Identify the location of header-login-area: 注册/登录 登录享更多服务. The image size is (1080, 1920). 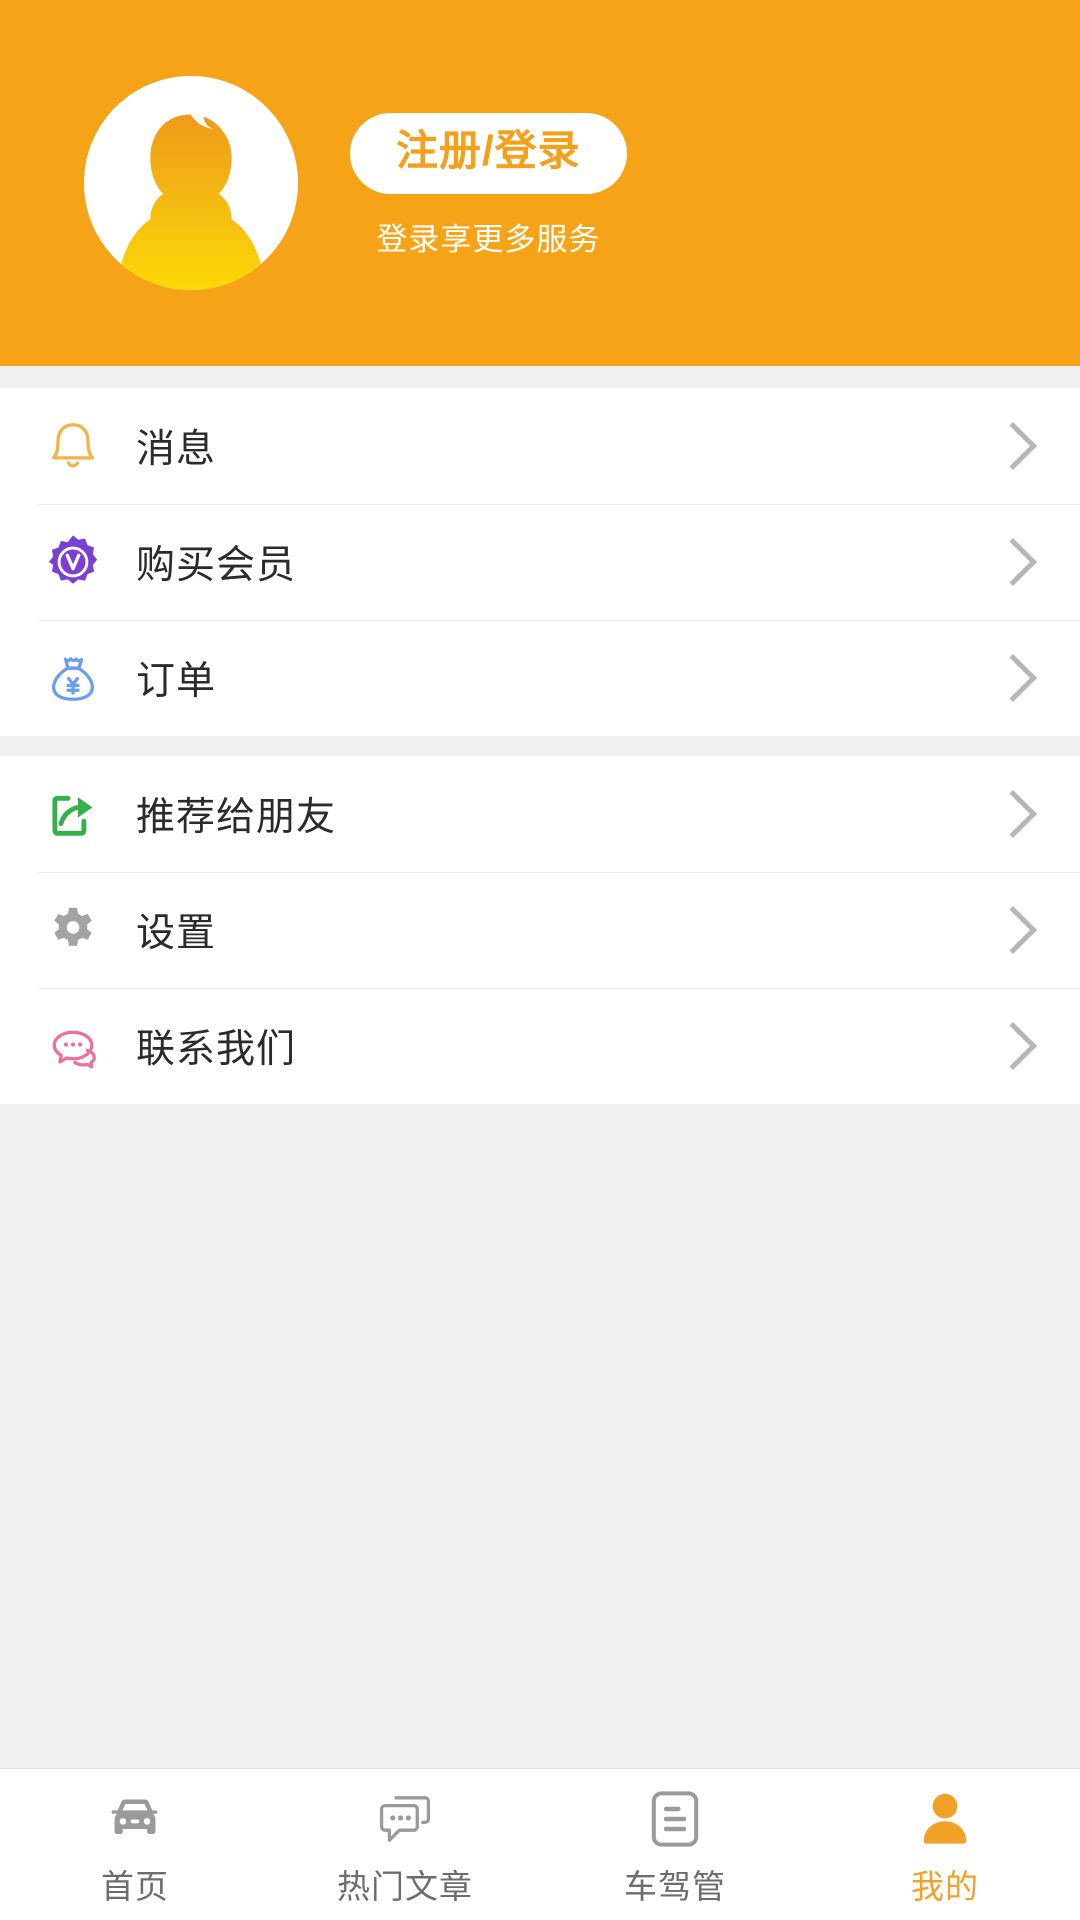
(488, 185).